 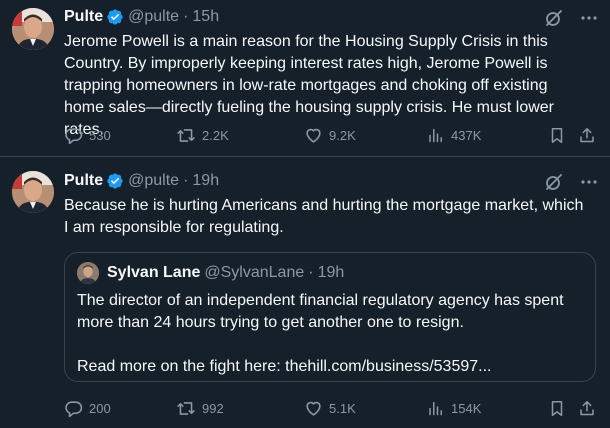 What do you see at coordinates (342, 408) in the screenshot?
I see `like-count: 5.1K` at bounding box center [342, 408].